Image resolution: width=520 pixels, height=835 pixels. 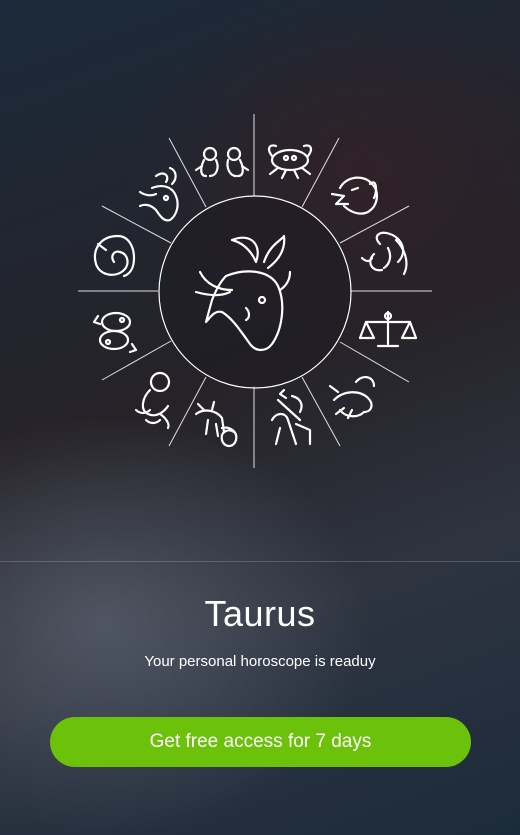 I want to click on center-circle, so click(x=255, y=292).